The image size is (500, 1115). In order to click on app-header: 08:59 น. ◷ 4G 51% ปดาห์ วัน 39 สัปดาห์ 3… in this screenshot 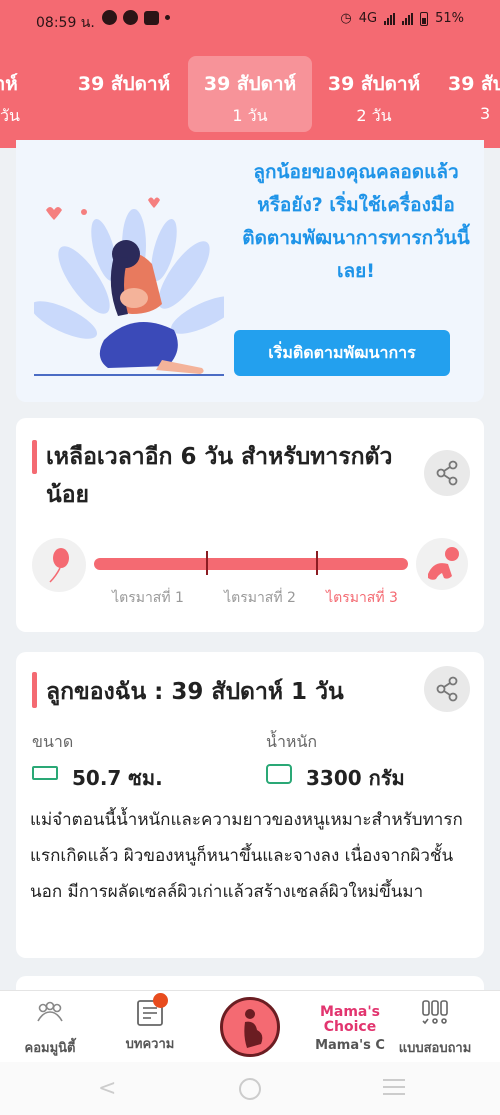, I will do `click(250, 74)`.